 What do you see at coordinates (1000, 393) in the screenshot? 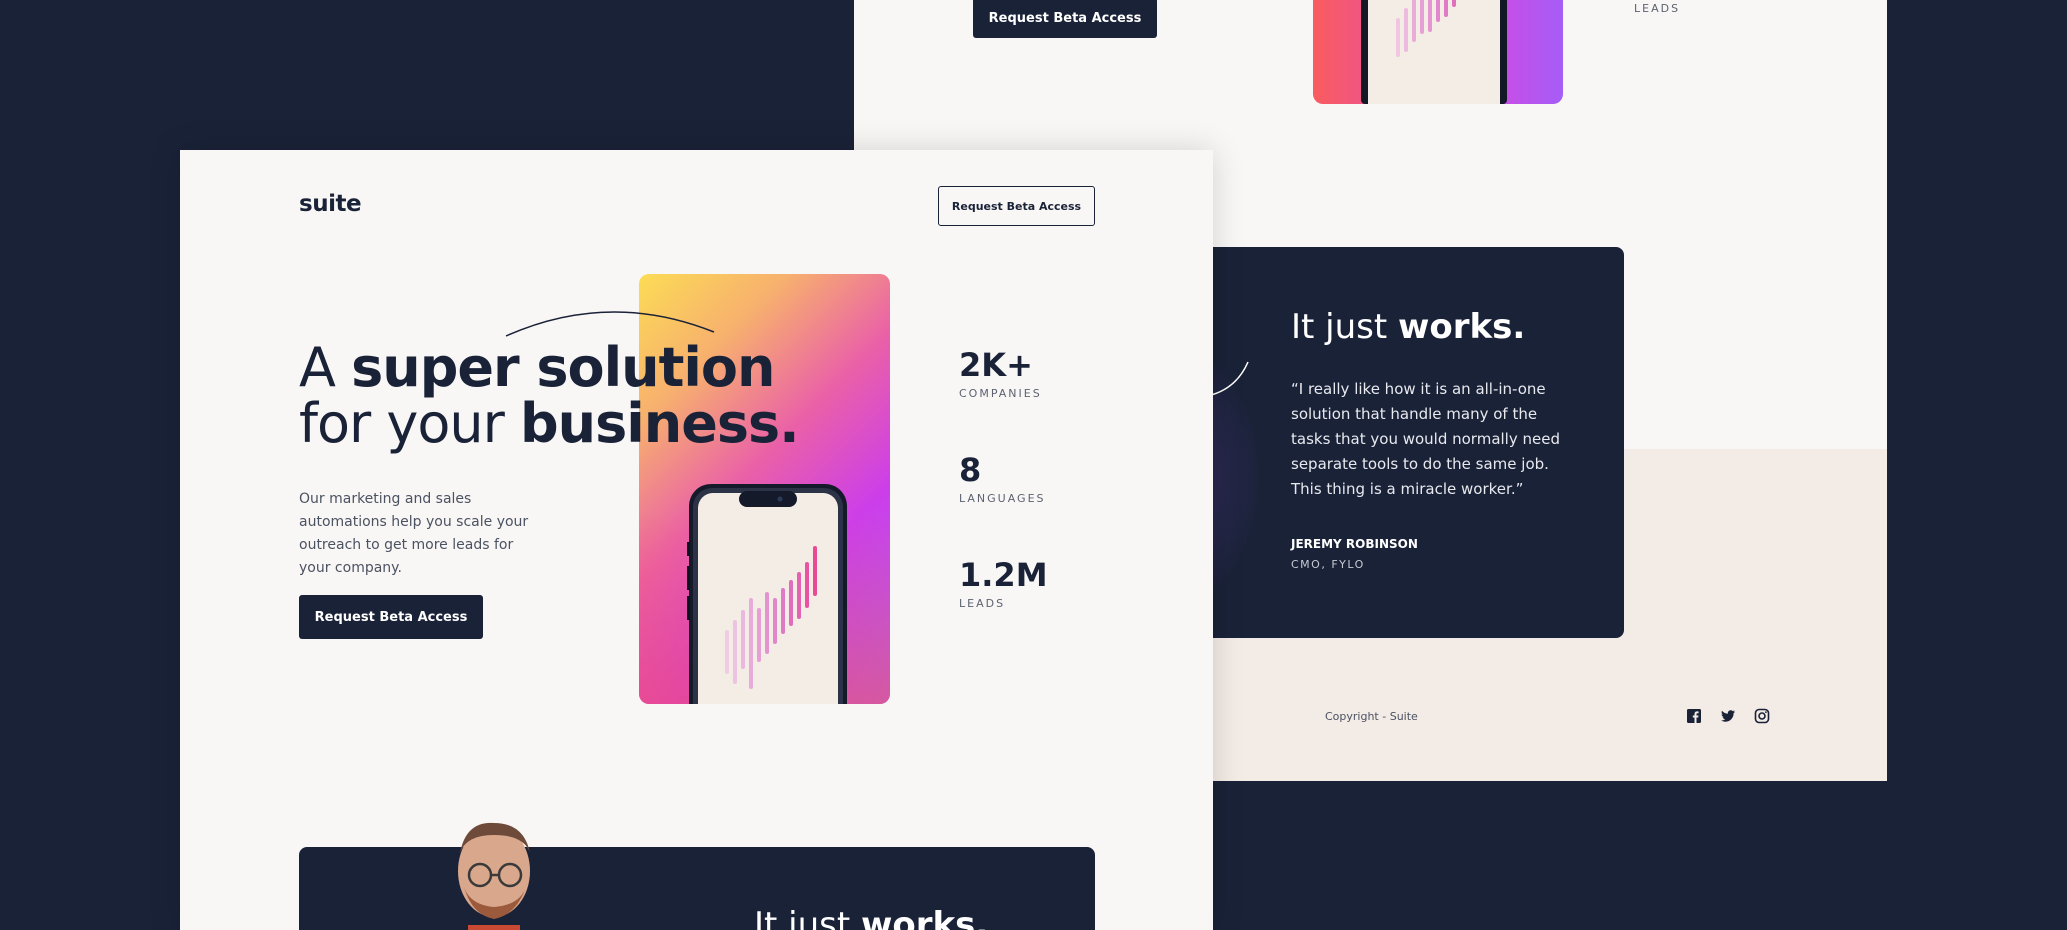
I see `stat-label: COMPANIES` at bounding box center [1000, 393].